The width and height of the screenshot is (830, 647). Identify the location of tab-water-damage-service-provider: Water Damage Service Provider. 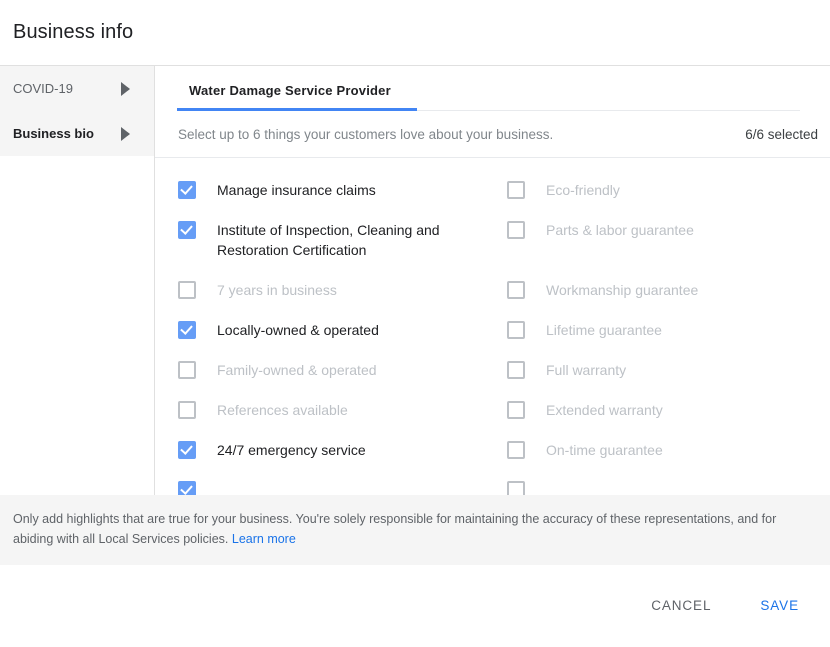
(290, 82).